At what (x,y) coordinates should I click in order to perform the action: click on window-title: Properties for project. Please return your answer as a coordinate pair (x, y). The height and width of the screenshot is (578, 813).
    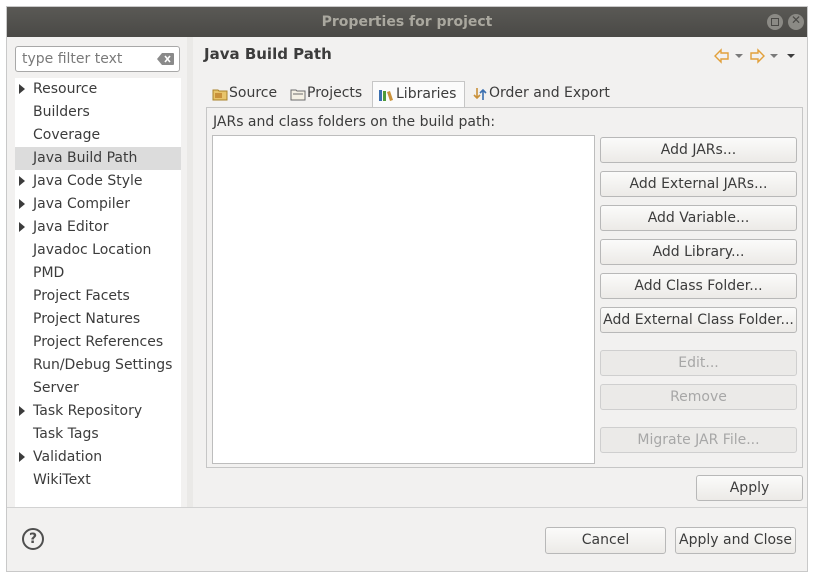
    Looking at the image, I should click on (407, 22).